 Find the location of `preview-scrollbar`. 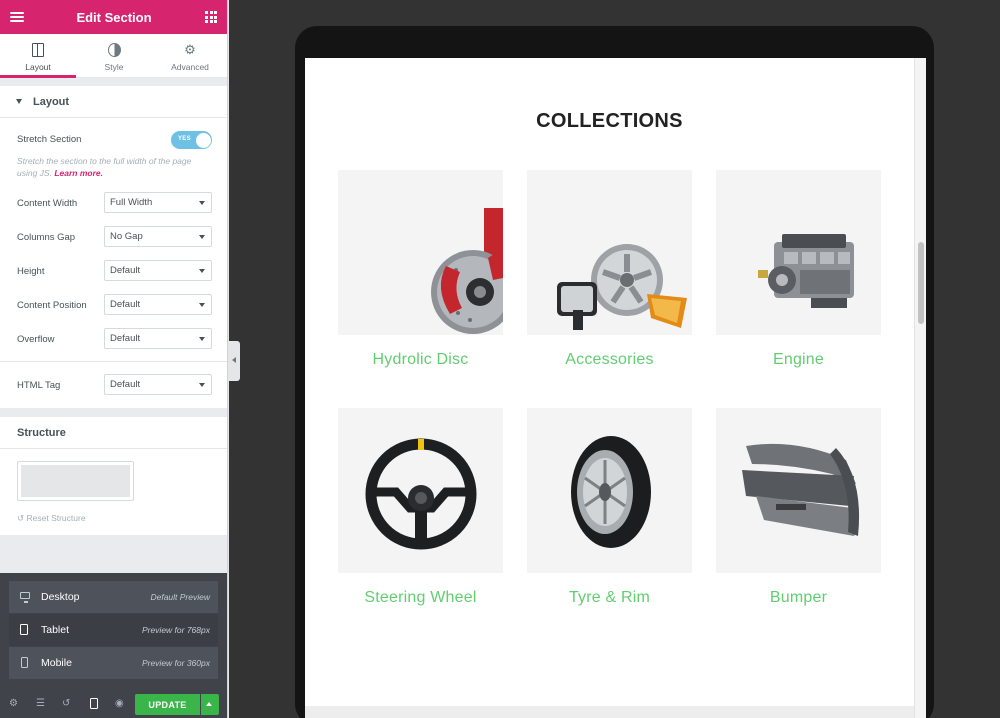

preview-scrollbar is located at coordinates (920, 388).